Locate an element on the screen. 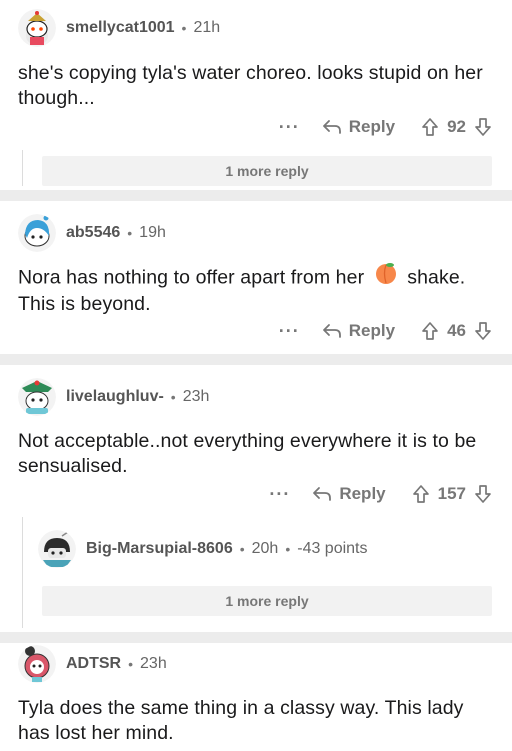 The image size is (512, 751). points-label: -43 points is located at coordinates (332, 548).